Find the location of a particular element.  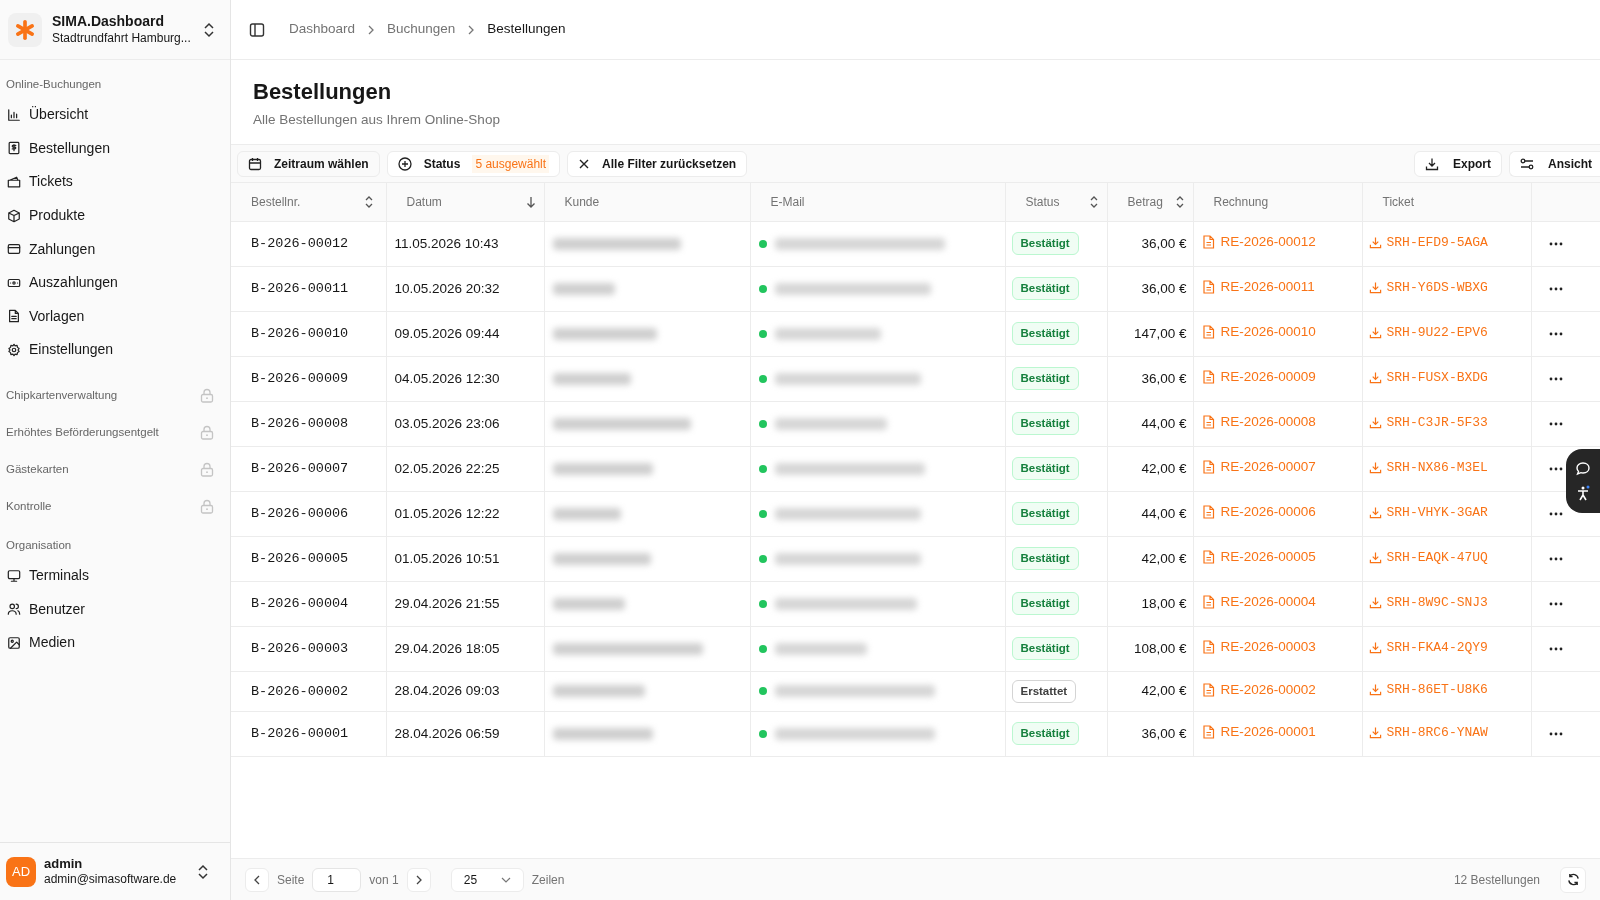

total-count: 12 Bestellungen is located at coordinates (1496, 880).